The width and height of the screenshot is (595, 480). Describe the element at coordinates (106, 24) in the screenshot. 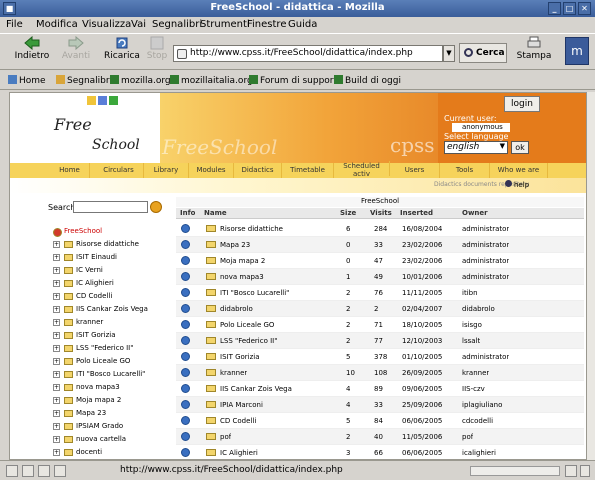

I see `menu-visualizza: Visualizza` at that location.